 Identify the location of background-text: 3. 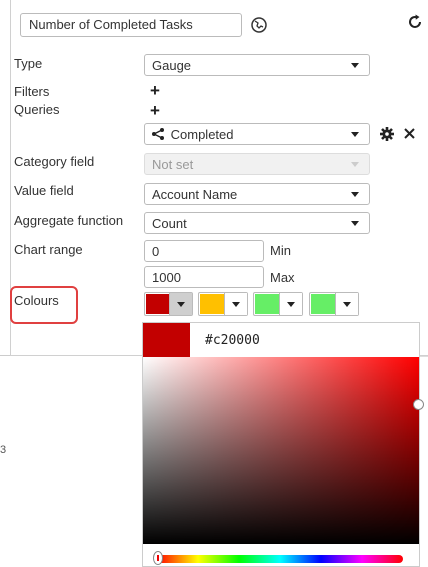
(3, 450).